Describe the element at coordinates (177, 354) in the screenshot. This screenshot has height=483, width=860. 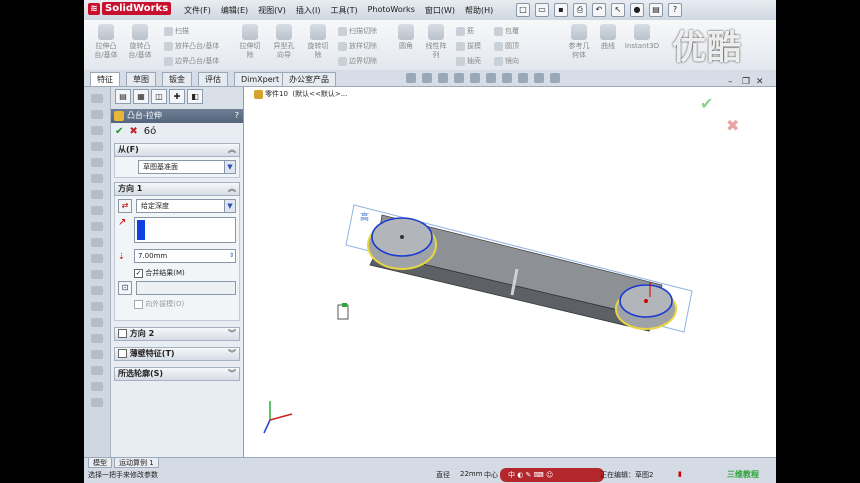
I see `section-thin-feature-header: 薄壁特征(T) ︾` at that location.